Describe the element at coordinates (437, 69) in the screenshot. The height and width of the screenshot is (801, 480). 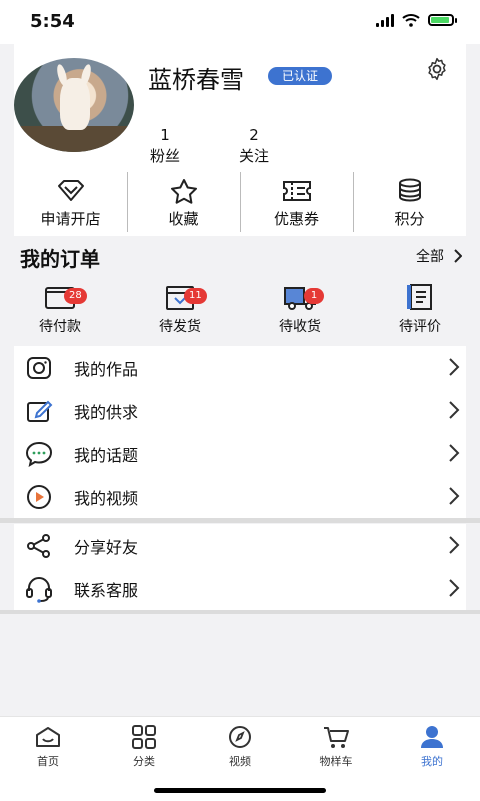
I see `settings-gear-icon` at that location.